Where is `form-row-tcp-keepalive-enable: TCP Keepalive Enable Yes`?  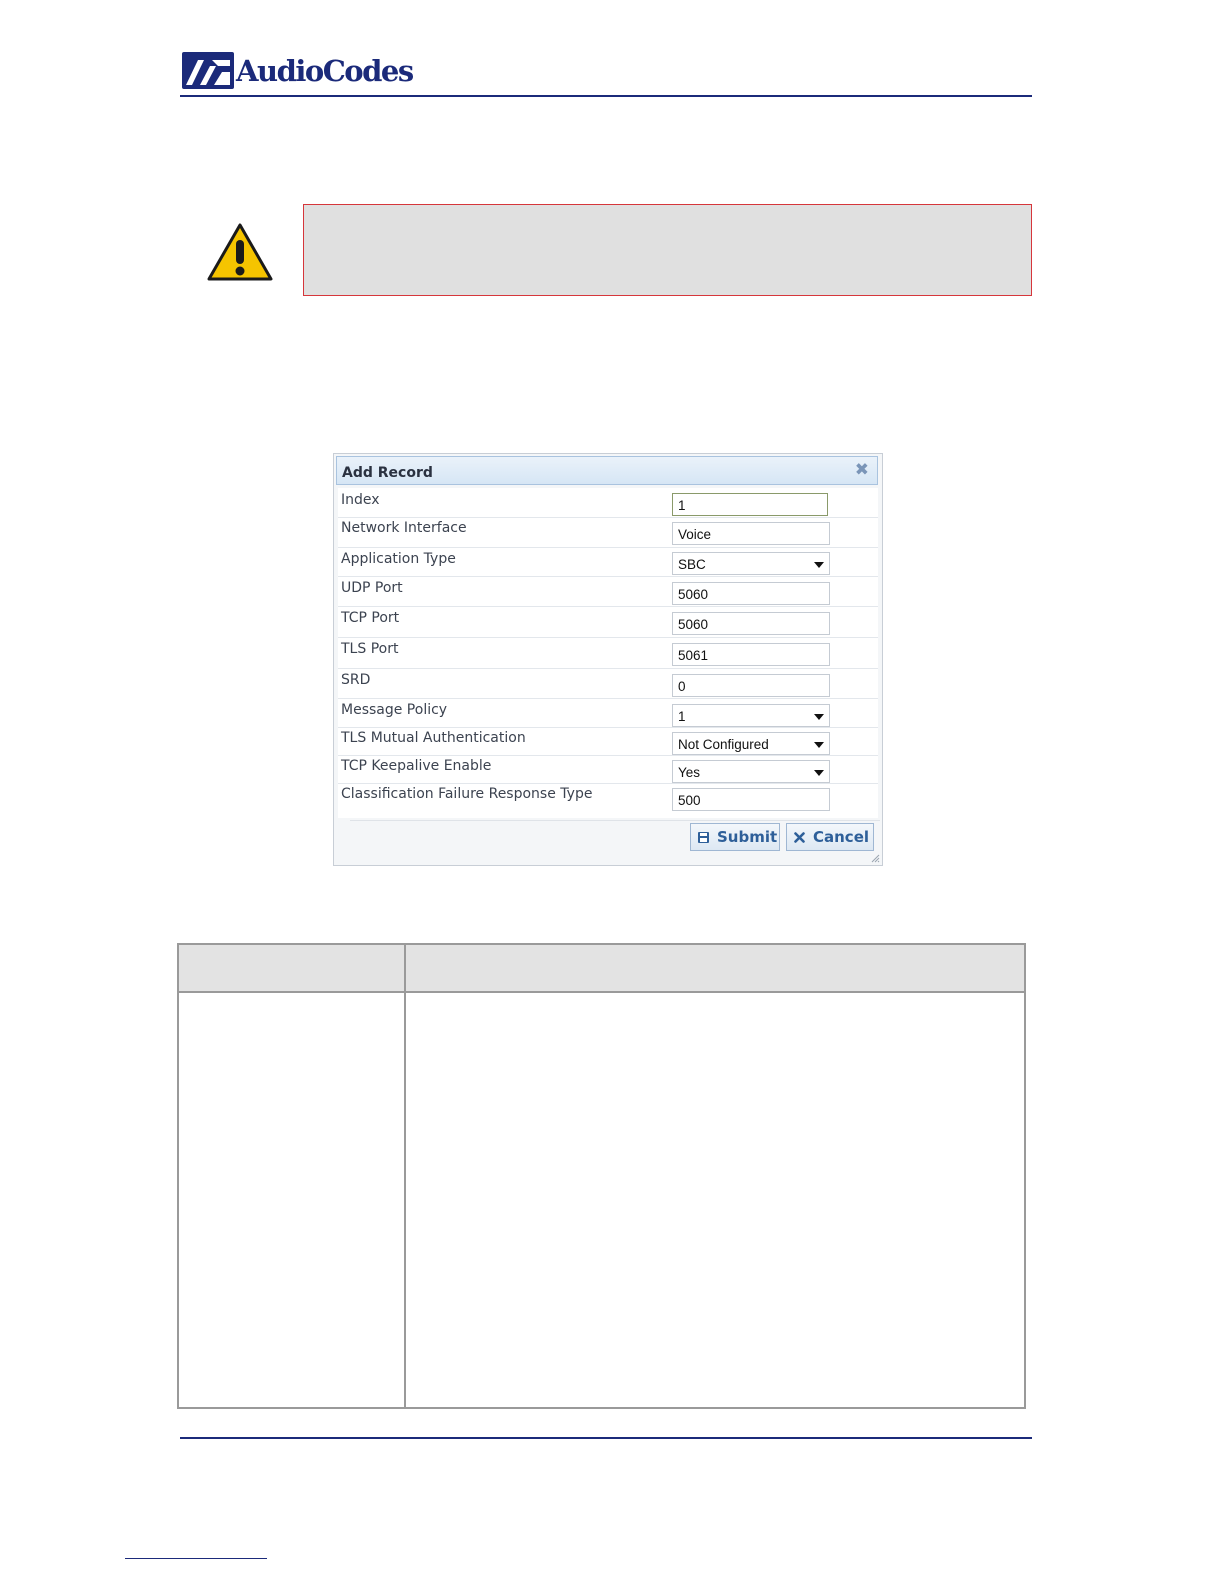
form-row-tcp-keepalive-enable: TCP Keepalive Enable Yes is located at coordinates (608, 770).